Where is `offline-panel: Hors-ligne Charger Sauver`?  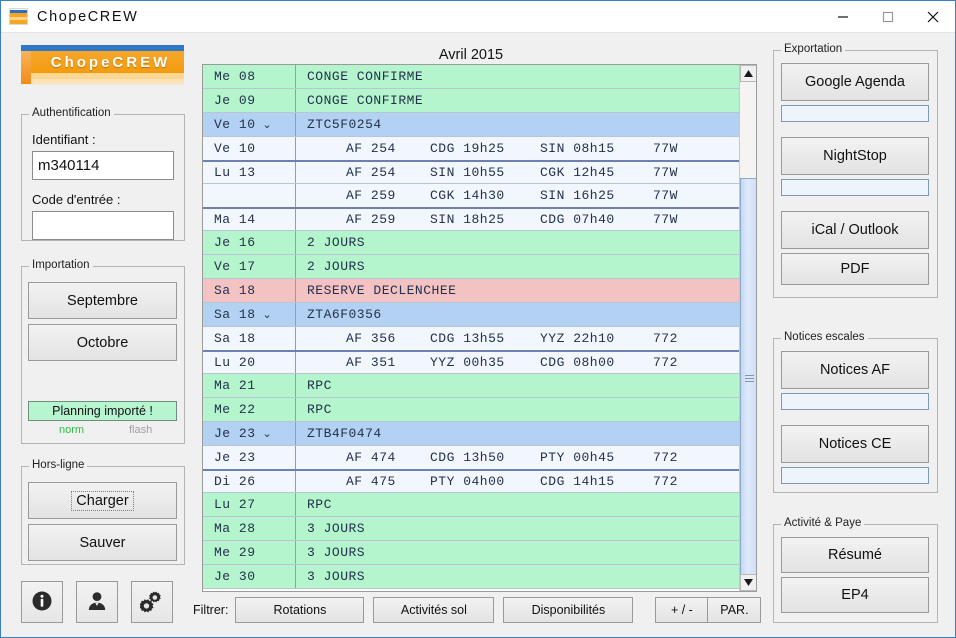 offline-panel: Hors-ligne Charger Sauver is located at coordinates (103, 512).